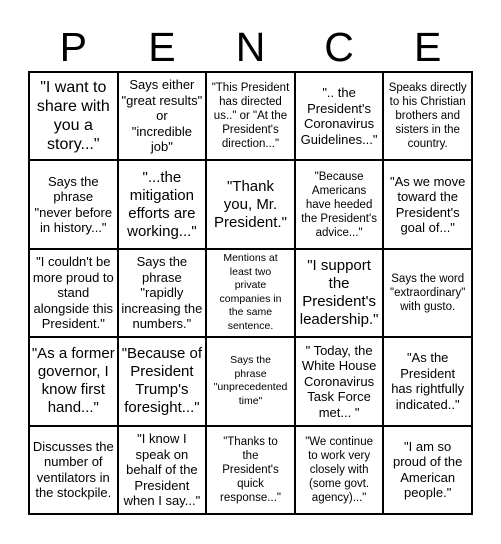  I want to click on bingo-cell-r1-c1: "I want to share with you a story...", so click(73, 116).